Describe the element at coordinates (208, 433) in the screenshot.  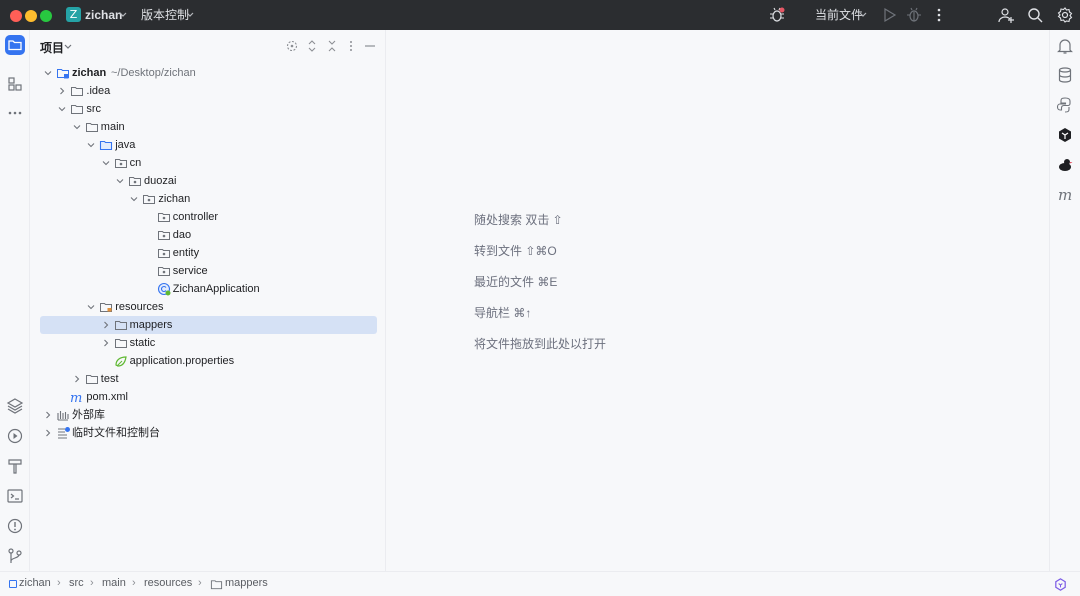
I see `tree-row: 临时文件和控制台` at that location.